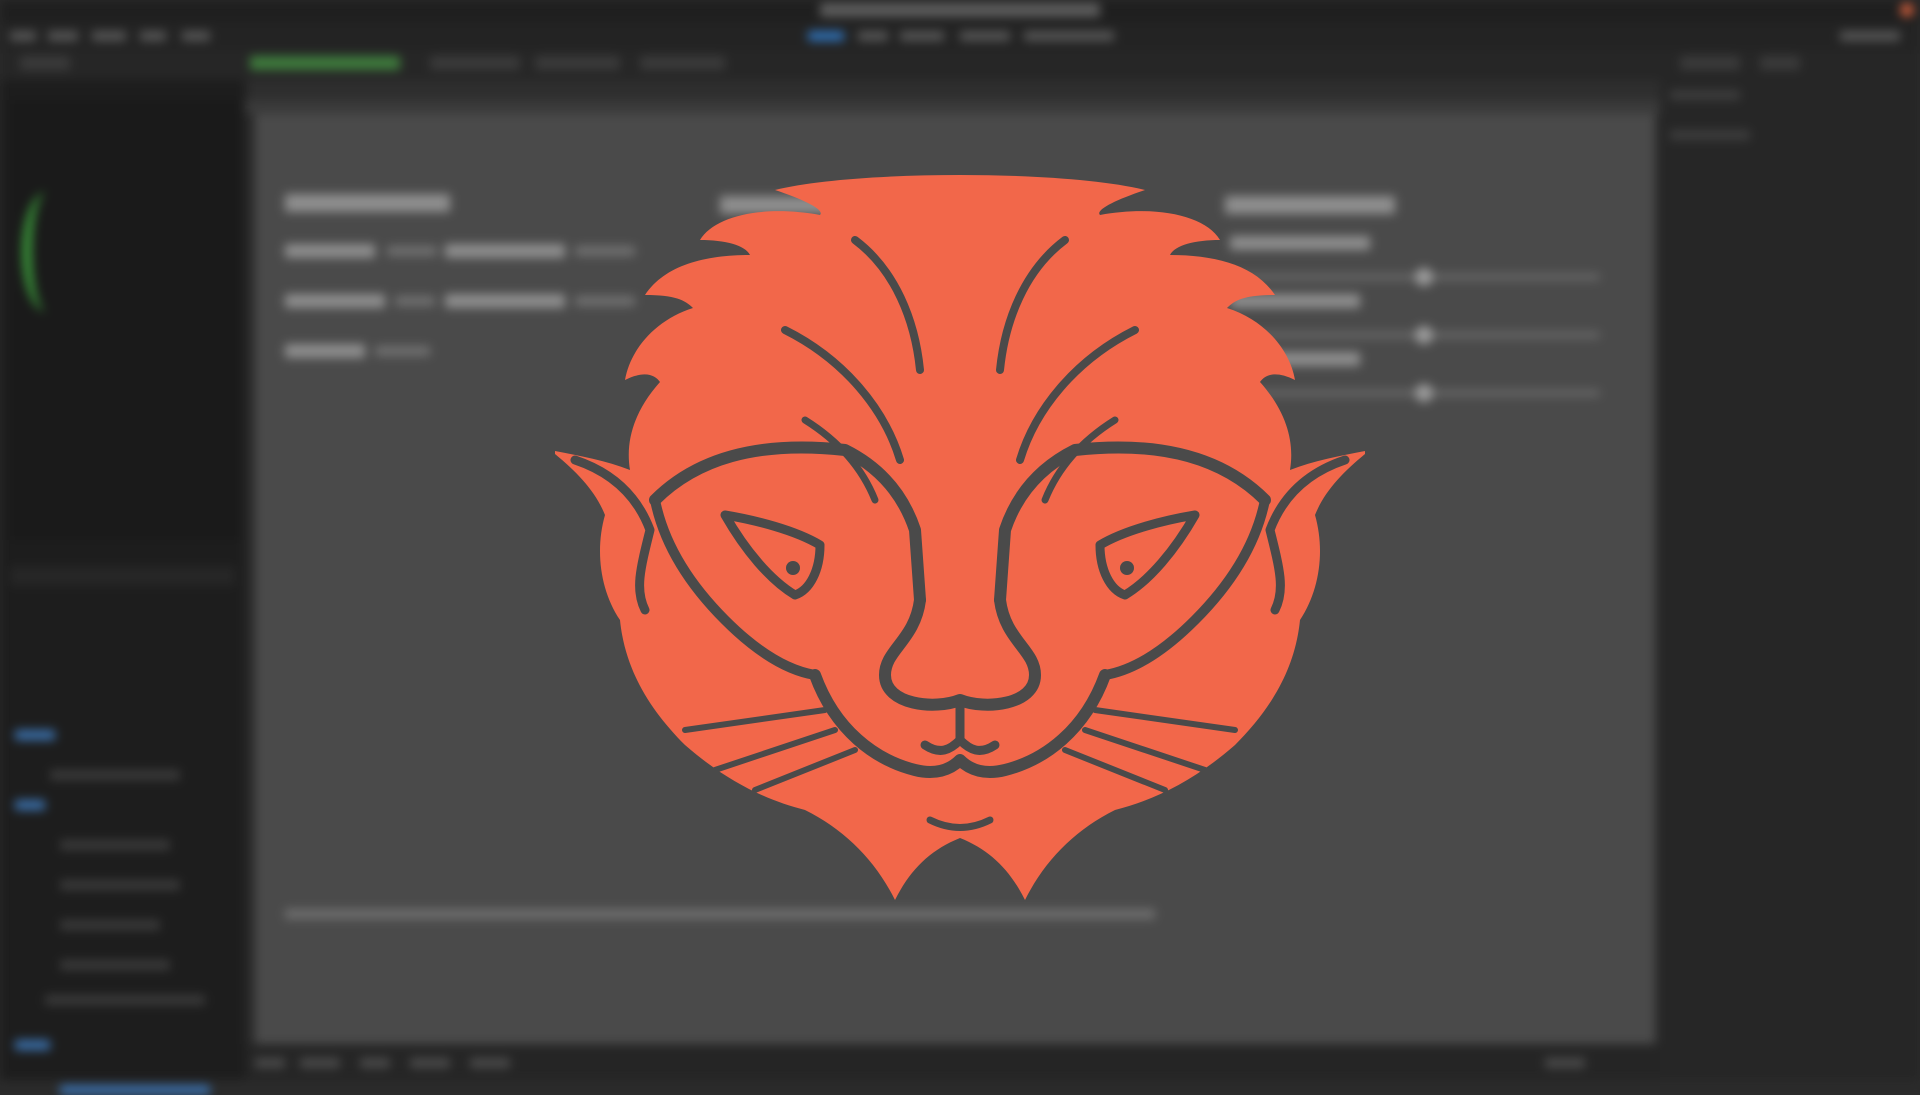 The width and height of the screenshot is (1920, 1095). What do you see at coordinates (47, 252) in the screenshot?
I see `waveform-trace` at bounding box center [47, 252].